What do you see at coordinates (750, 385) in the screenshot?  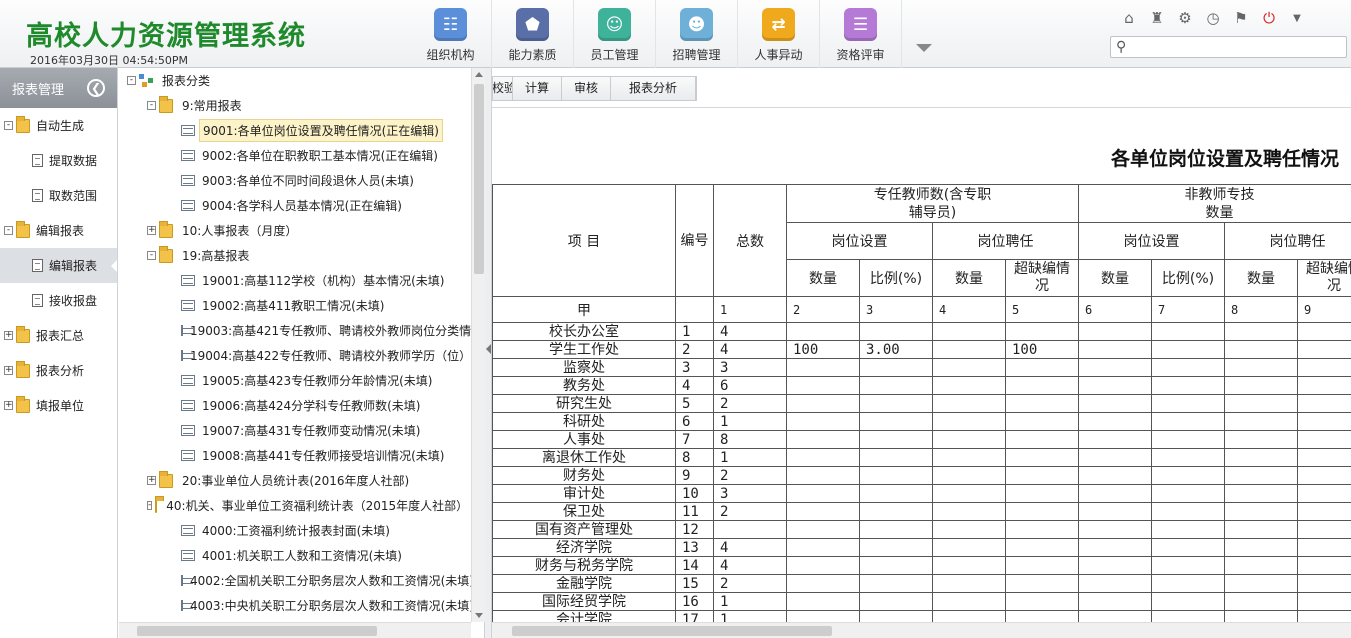 I see `table-cell: 6` at bounding box center [750, 385].